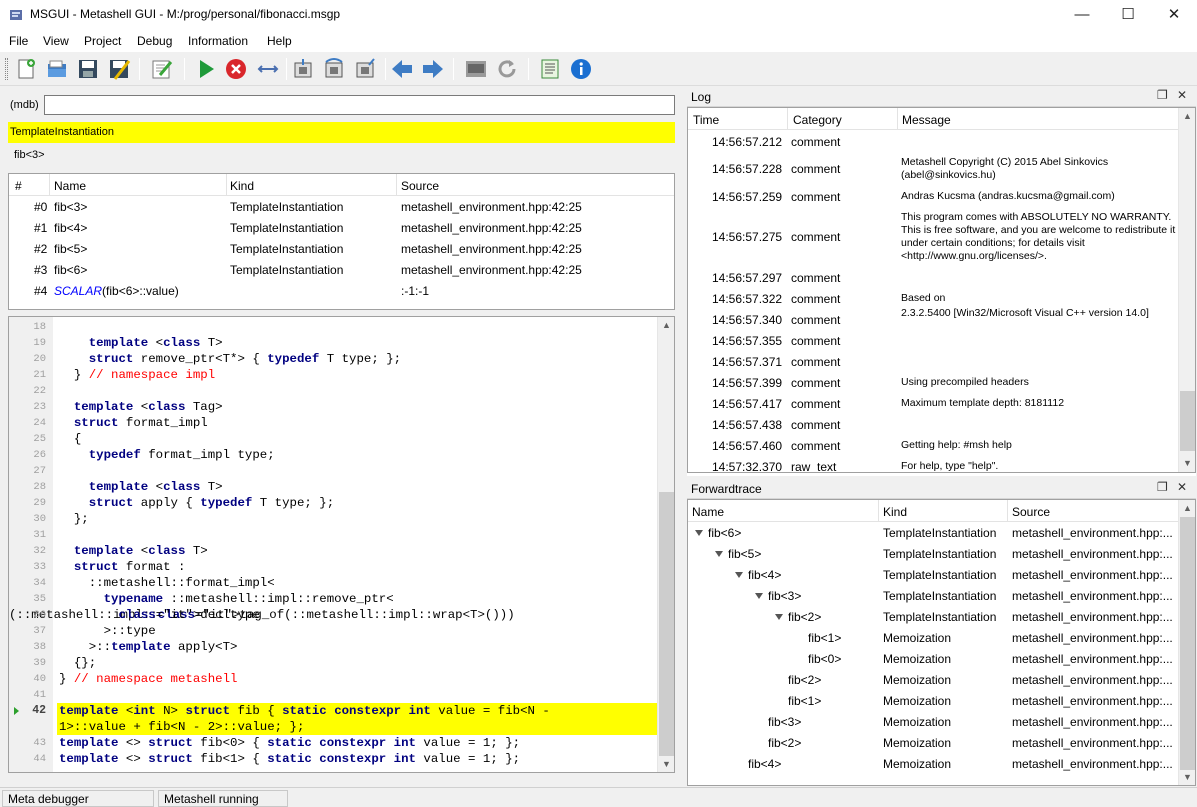  I want to click on notes-icon, so click(550, 69).